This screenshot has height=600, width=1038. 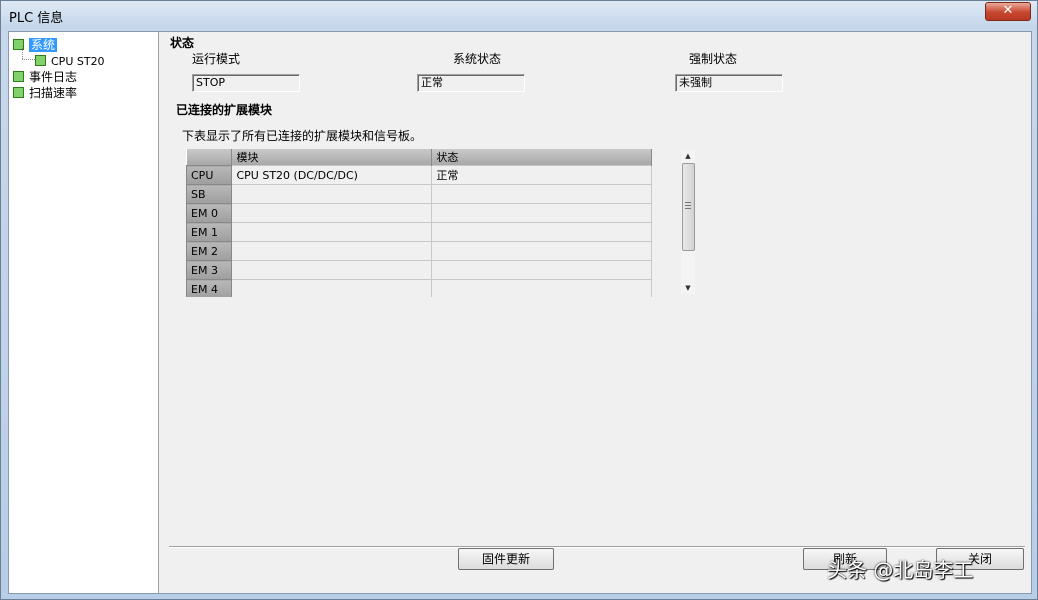 I want to click on tree-item-cpu: CPU ST20, so click(x=70, y=61).